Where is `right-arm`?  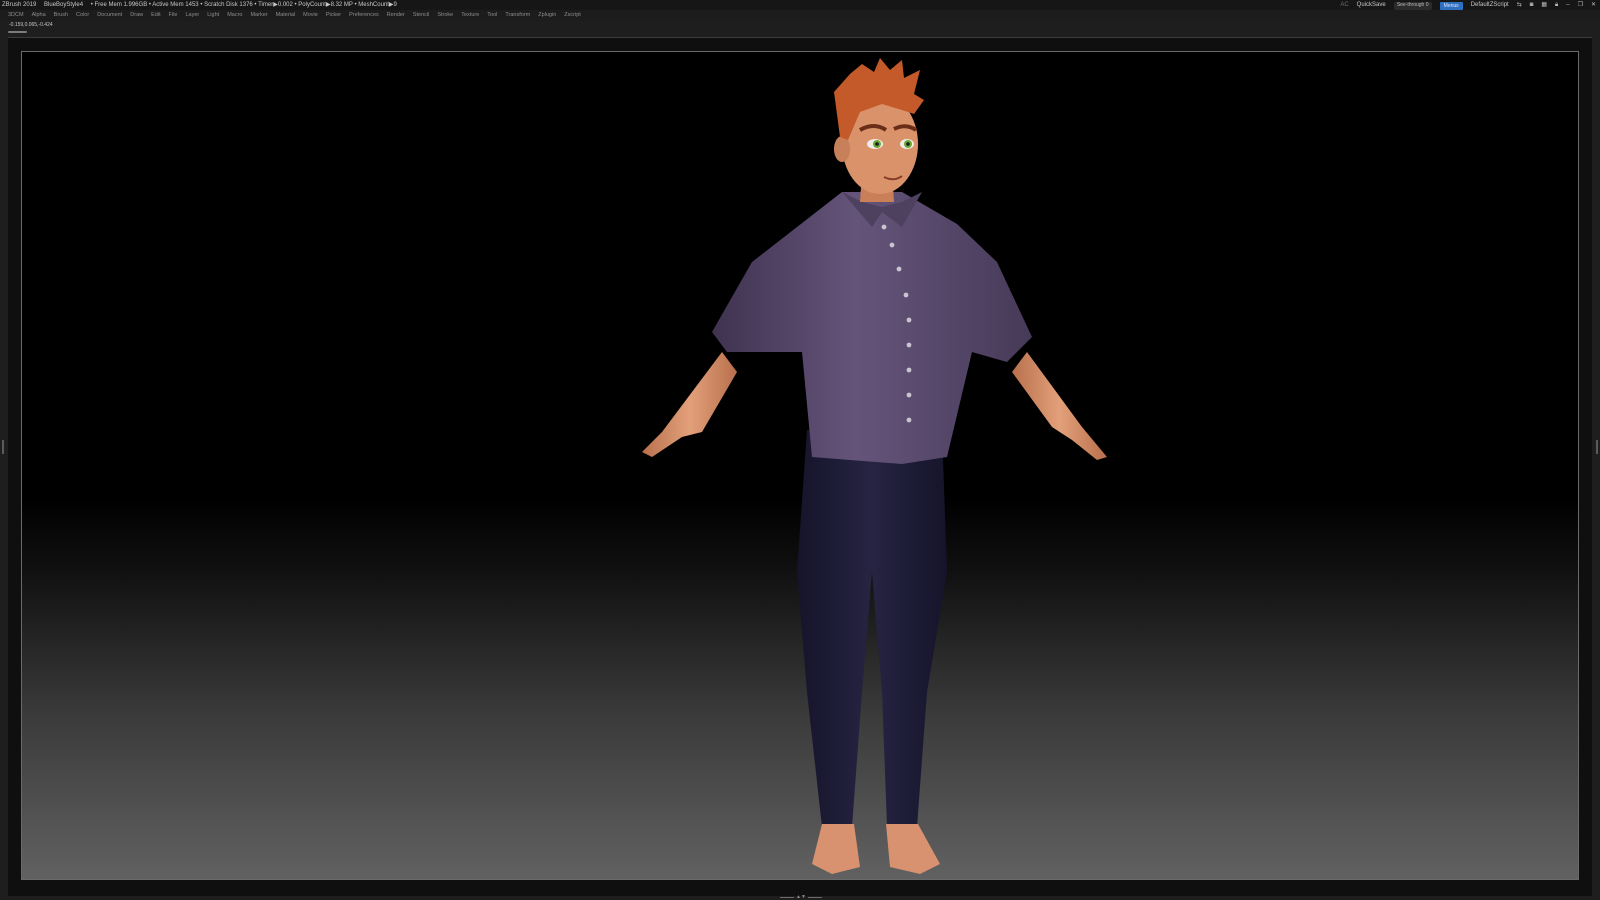
right-arm is located at coordinates (1059, 406).